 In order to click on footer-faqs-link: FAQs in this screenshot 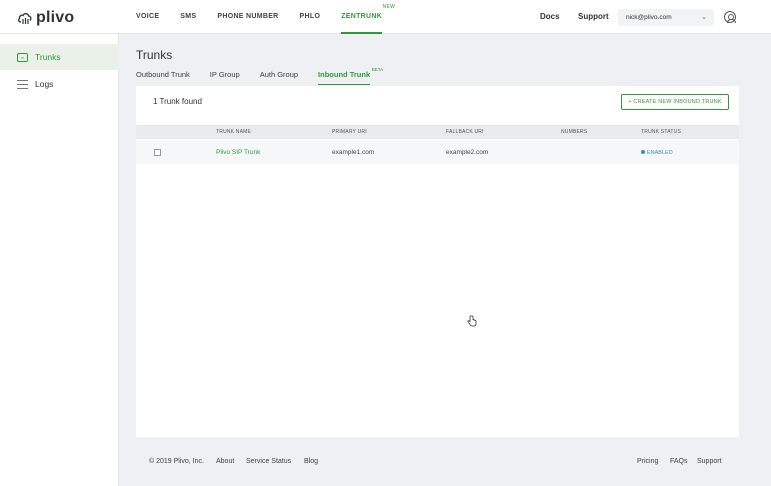, I will do `click(679, 461)`.